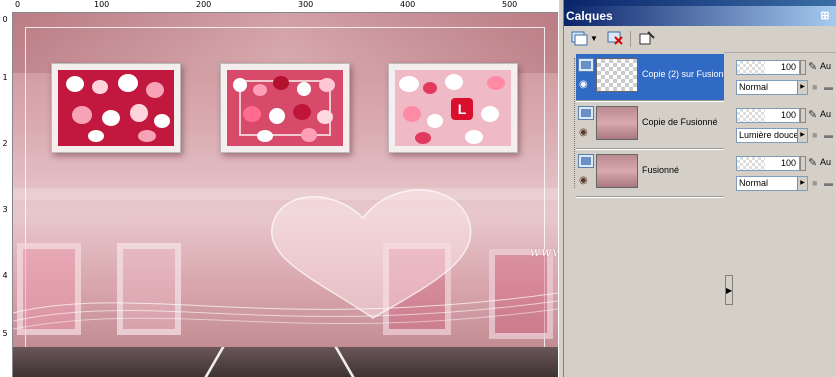  What do you see at coordinates (306, 4) in the screenshot?
I see `ruler-label: 300` at bounding box center [306, 4].